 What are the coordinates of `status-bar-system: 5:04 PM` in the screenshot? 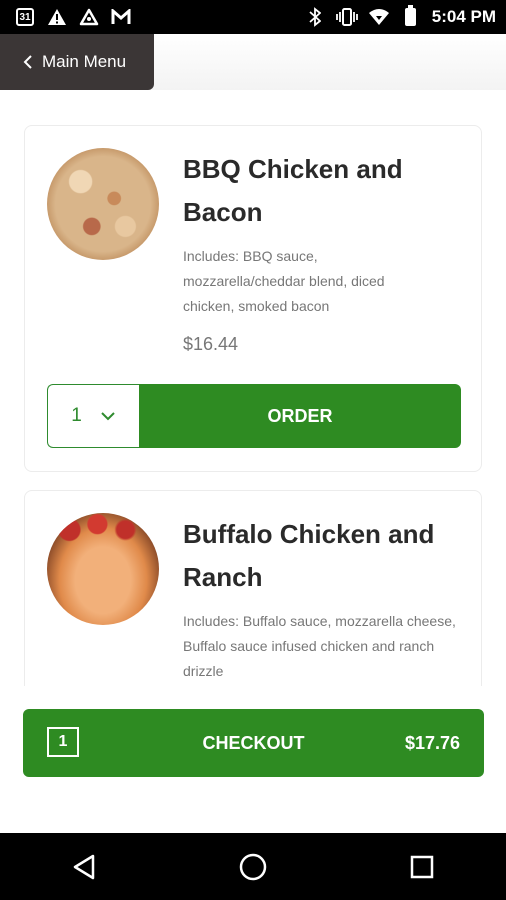 It's located at (400, 16).